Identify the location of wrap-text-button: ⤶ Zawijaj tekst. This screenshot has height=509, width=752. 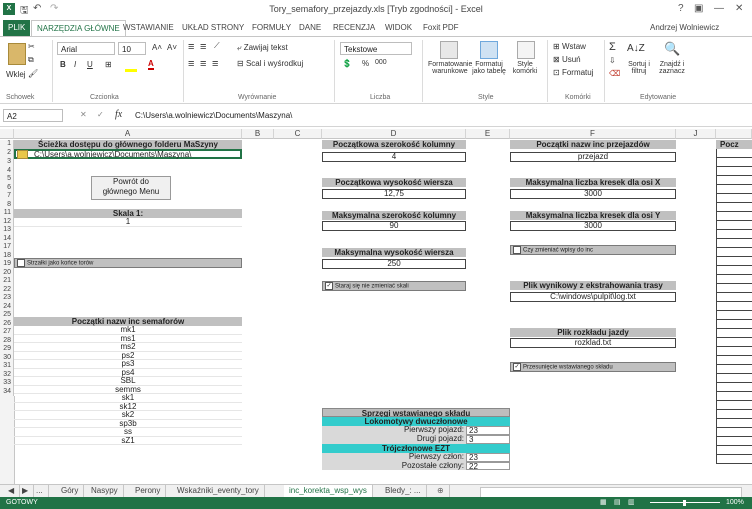
(262, 48).